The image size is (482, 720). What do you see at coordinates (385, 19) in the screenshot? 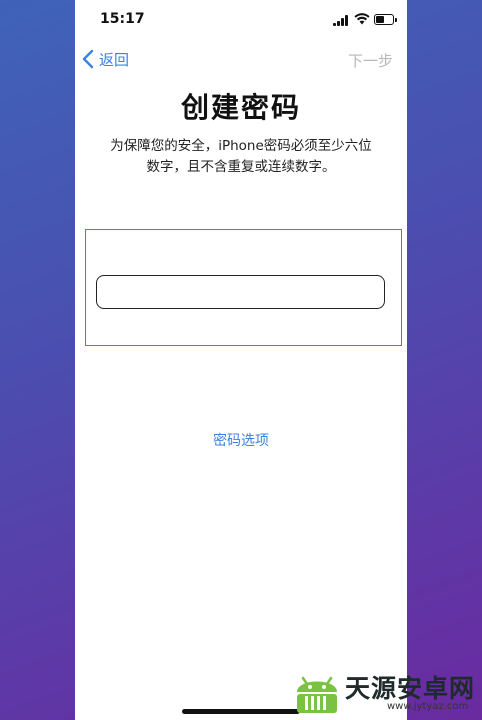
I see `battery-icon` at bounding box center [385, 19].